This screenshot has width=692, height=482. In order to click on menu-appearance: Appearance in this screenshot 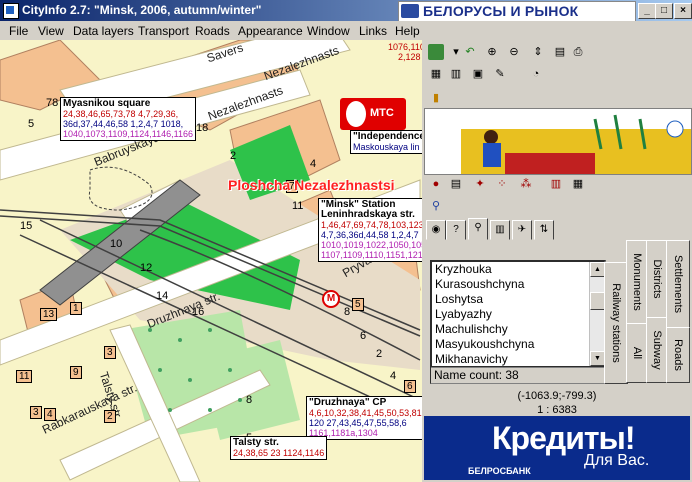, I will do `click(270, 31)`.